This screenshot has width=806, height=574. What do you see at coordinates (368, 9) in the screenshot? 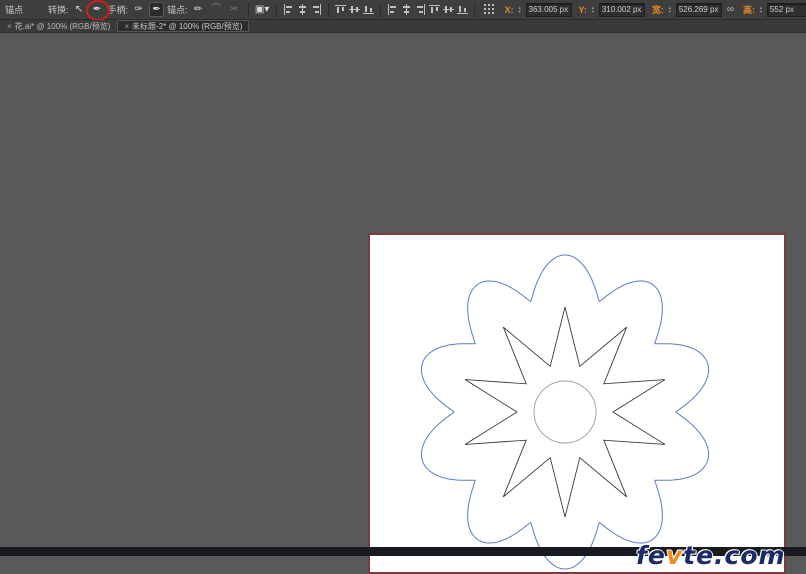
I see `align-bottom-icon` at bounding box center [368, 9].